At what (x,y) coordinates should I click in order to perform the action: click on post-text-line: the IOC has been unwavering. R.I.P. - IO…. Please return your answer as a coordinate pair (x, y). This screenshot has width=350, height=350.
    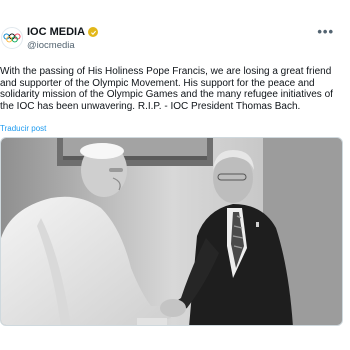
    Looking at the image, I should click on (150, 106).